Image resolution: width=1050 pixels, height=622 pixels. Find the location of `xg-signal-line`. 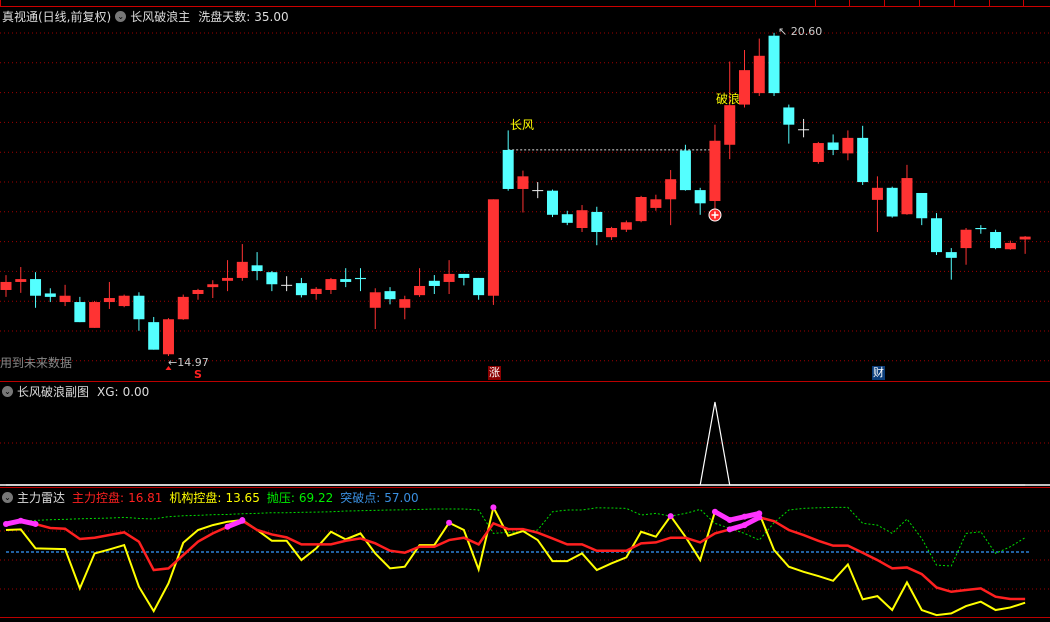

xg-signal-line is located at coordinates (516, 443).